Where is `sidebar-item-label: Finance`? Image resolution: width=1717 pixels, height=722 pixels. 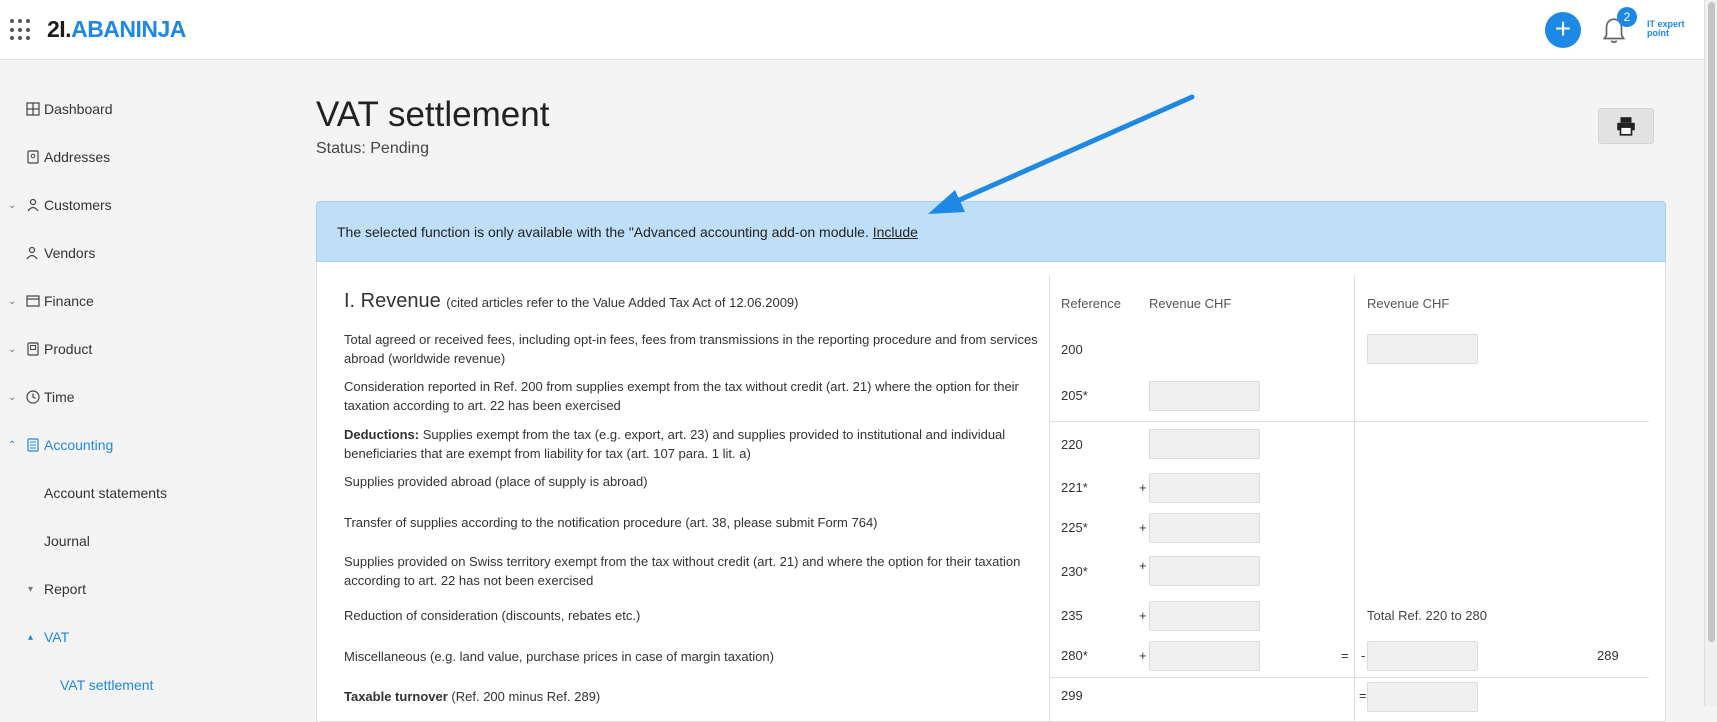
sidebar-item-label: Finance is located at coordinates (69, 301).